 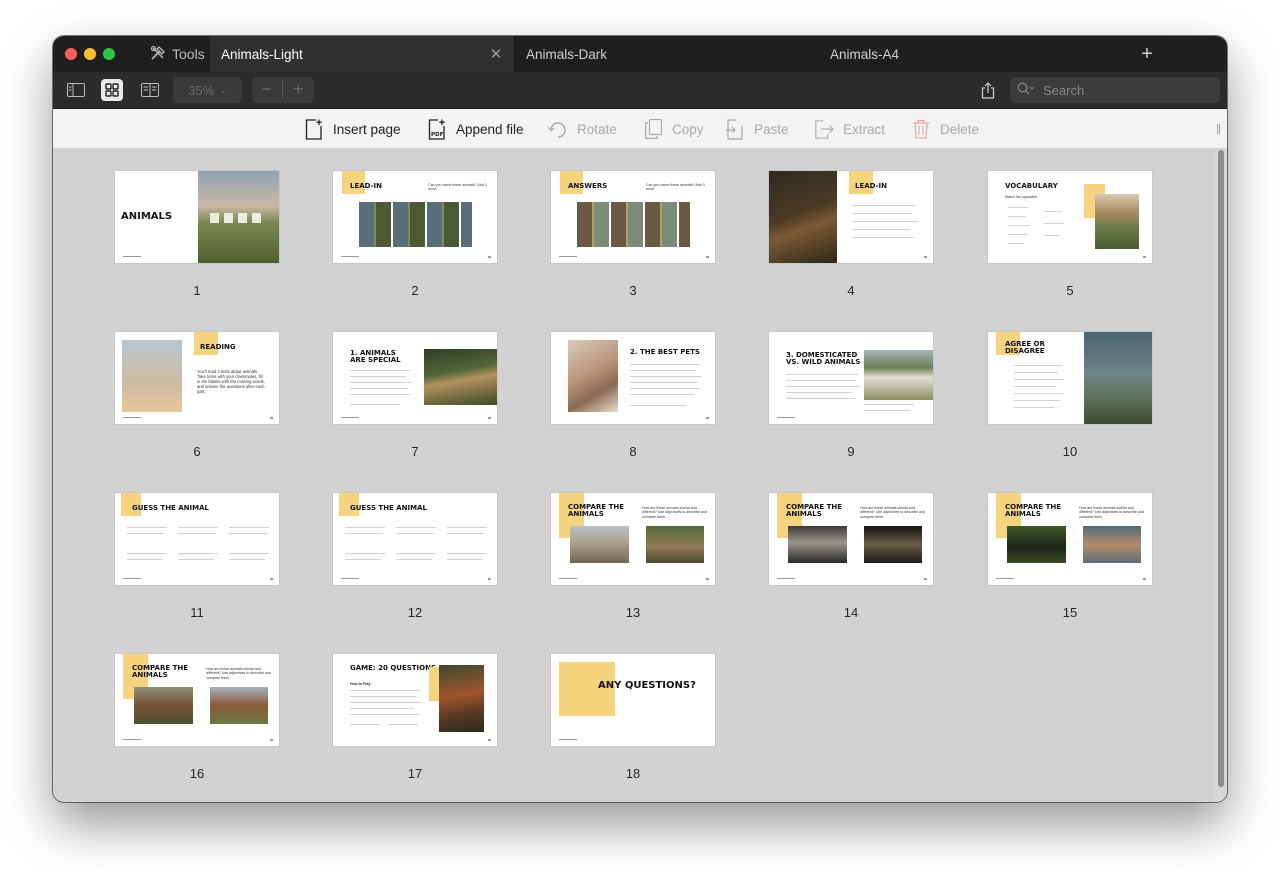 I want to click on cheetah-photo, so click(x=460, y=377).